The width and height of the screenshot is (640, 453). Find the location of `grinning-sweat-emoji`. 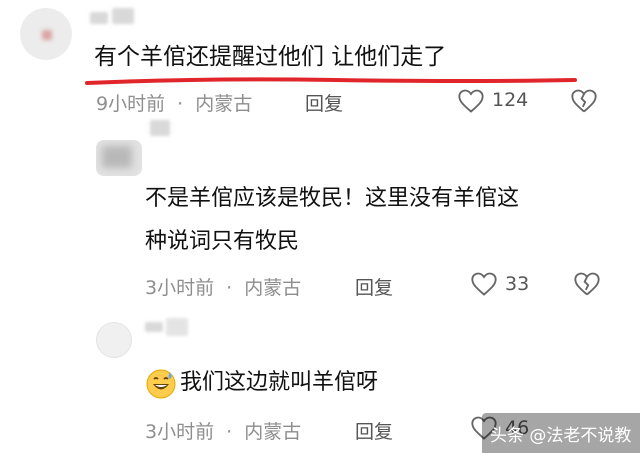

grinning-sweat-emoji is located at coordinates (161, 384).